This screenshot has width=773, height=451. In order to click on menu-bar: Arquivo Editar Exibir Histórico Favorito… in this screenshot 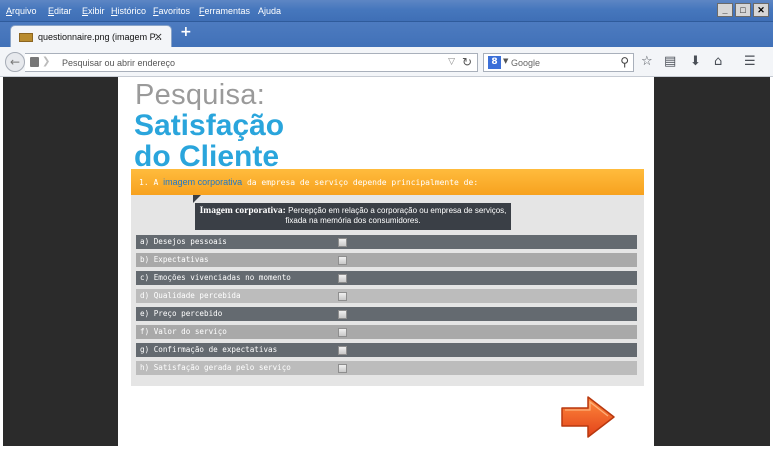, I will do `click(386, 11)`.